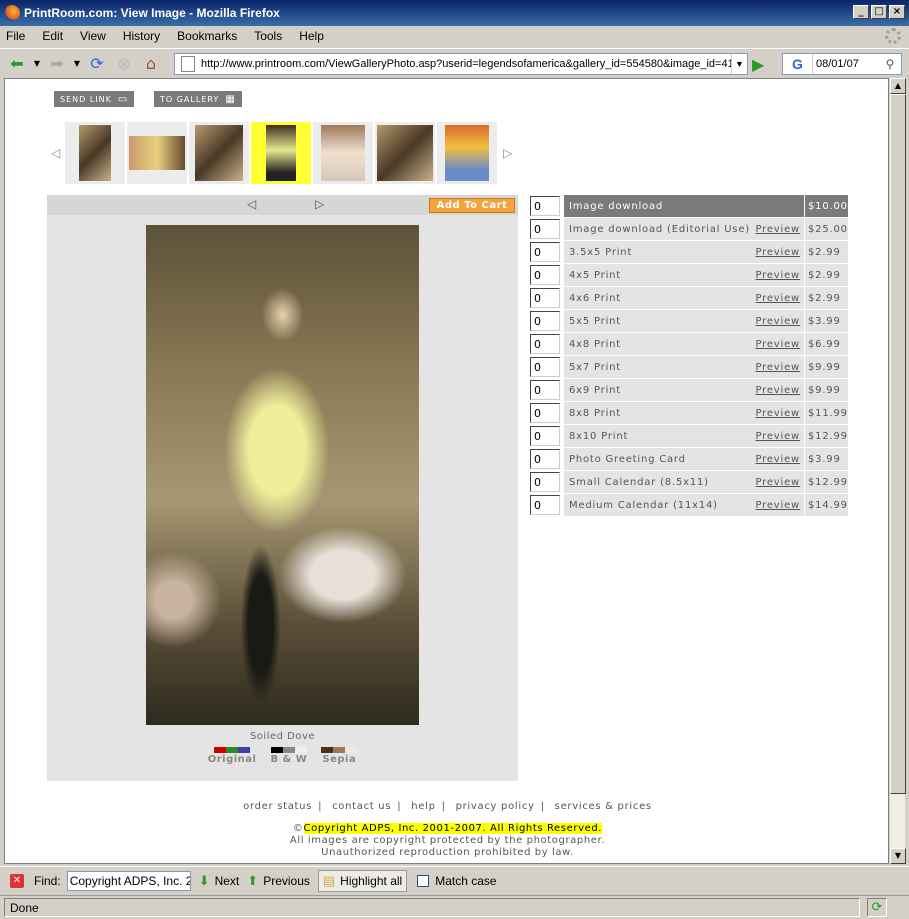  I want to click on scrollbar-thumb, so click(898, 444).